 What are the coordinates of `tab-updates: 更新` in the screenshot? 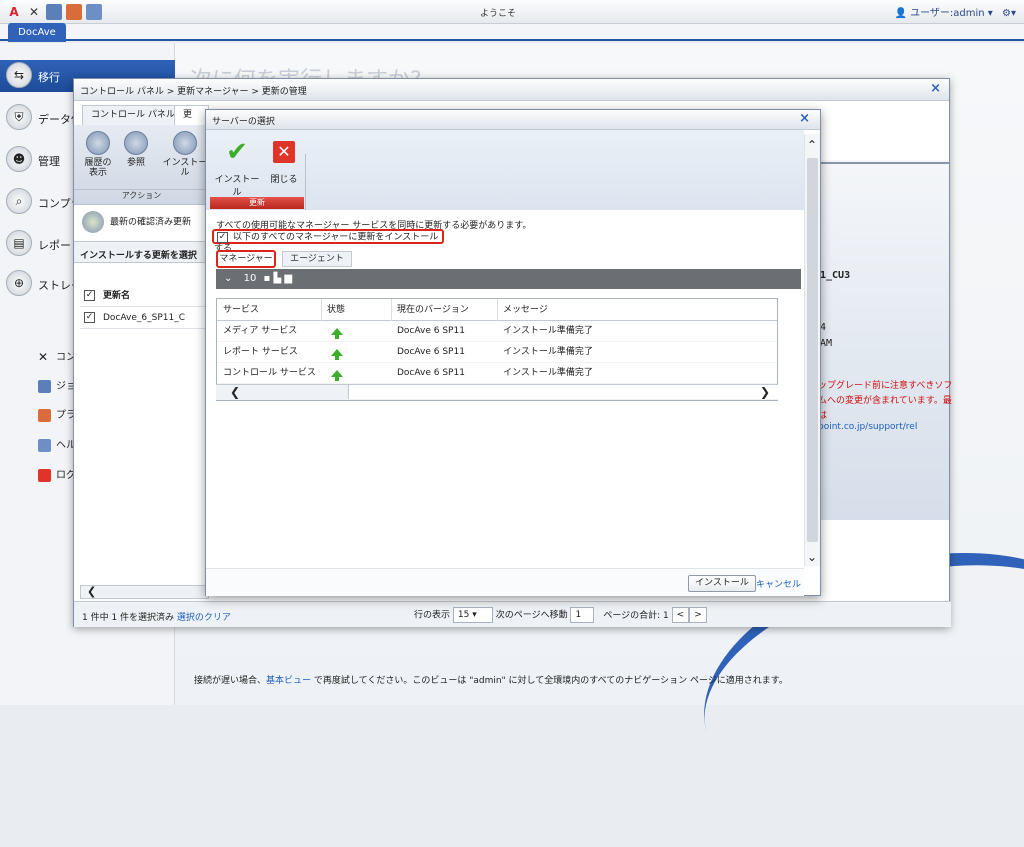 It's located at (191, 121).